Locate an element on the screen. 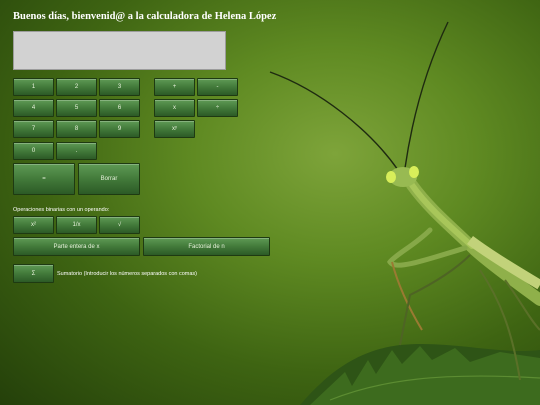 Image resolution: width=540 pixels, height=405 pixels. key-6: 6 is located at coordinates (119, 108).